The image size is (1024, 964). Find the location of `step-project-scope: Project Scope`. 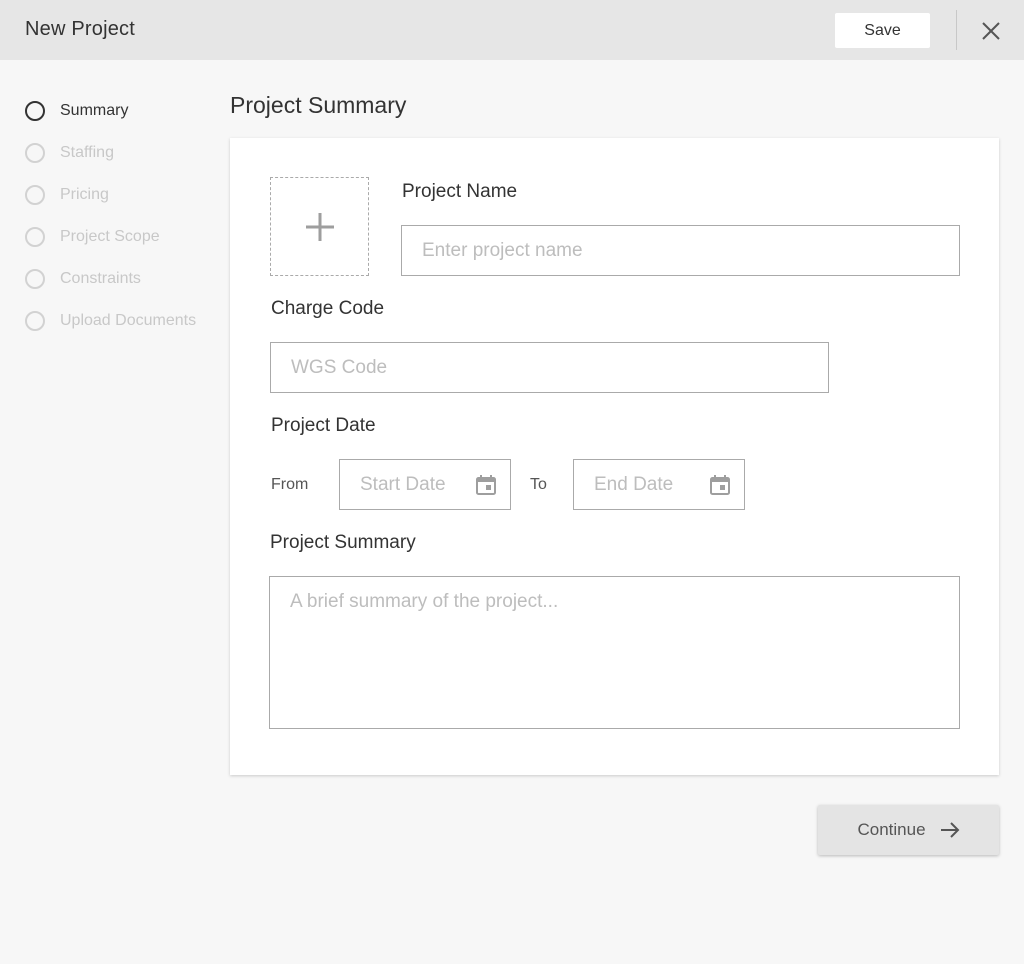

step-project-scope: Project Scope is located at coordinates (120, 237).